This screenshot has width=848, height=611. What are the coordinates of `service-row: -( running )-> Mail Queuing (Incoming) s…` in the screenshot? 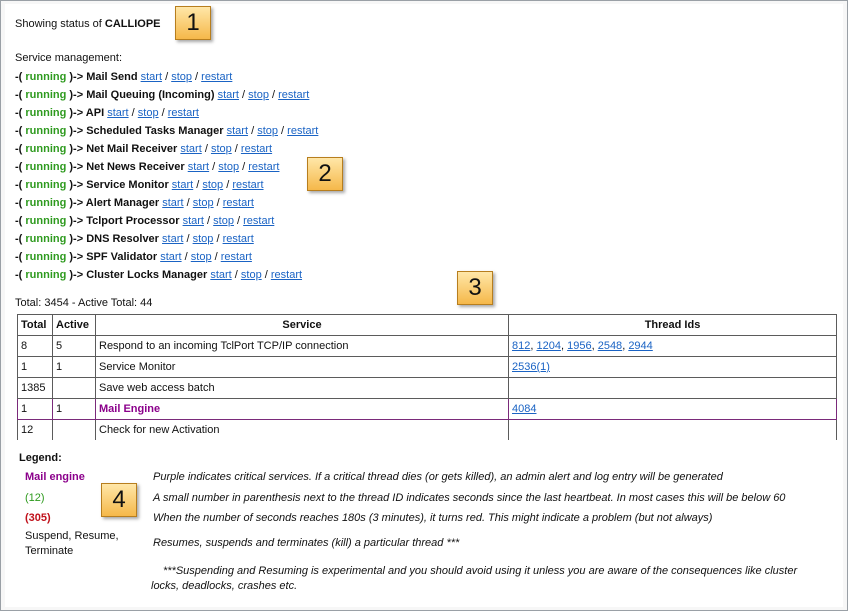 It's located at (162, 95).